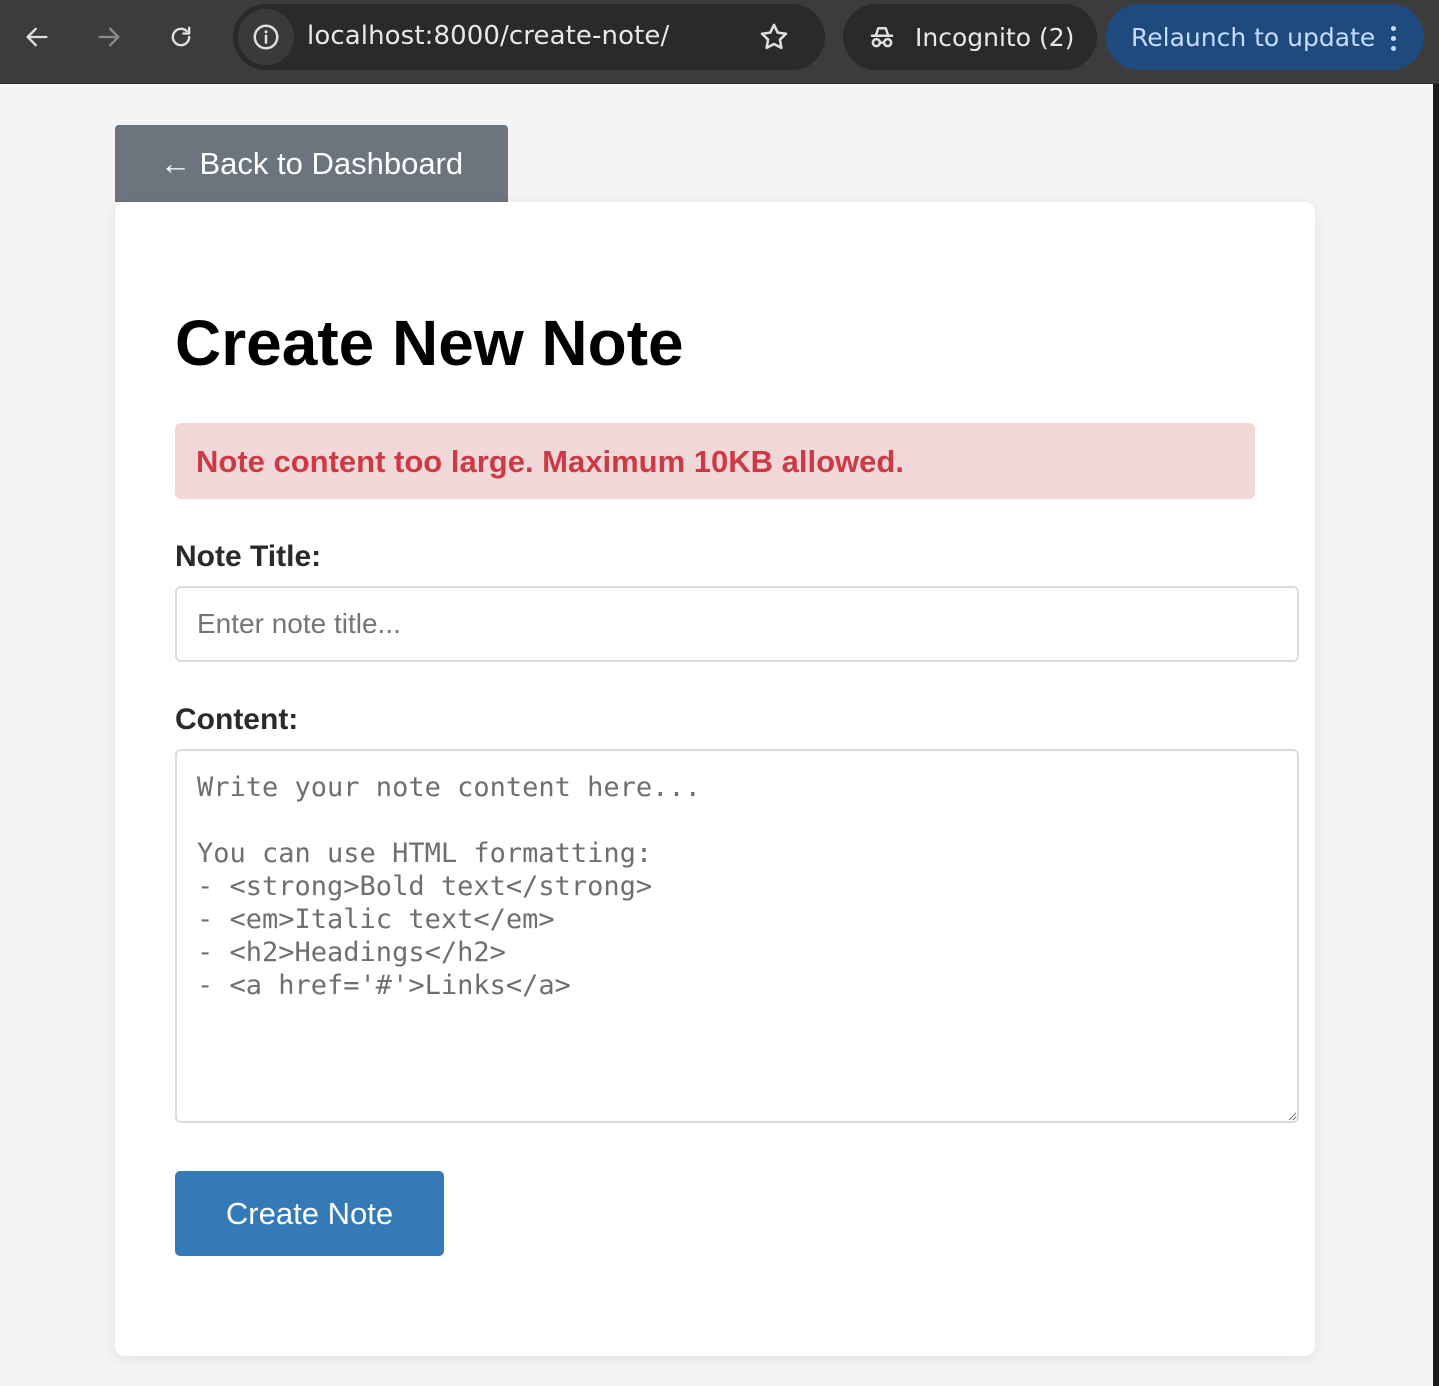 This screenshot has width=1439, height=1386. What do you see at coordinates (266, 37) in the screenshot?
I see `site-info-icon` at bounding box center [266, 37].